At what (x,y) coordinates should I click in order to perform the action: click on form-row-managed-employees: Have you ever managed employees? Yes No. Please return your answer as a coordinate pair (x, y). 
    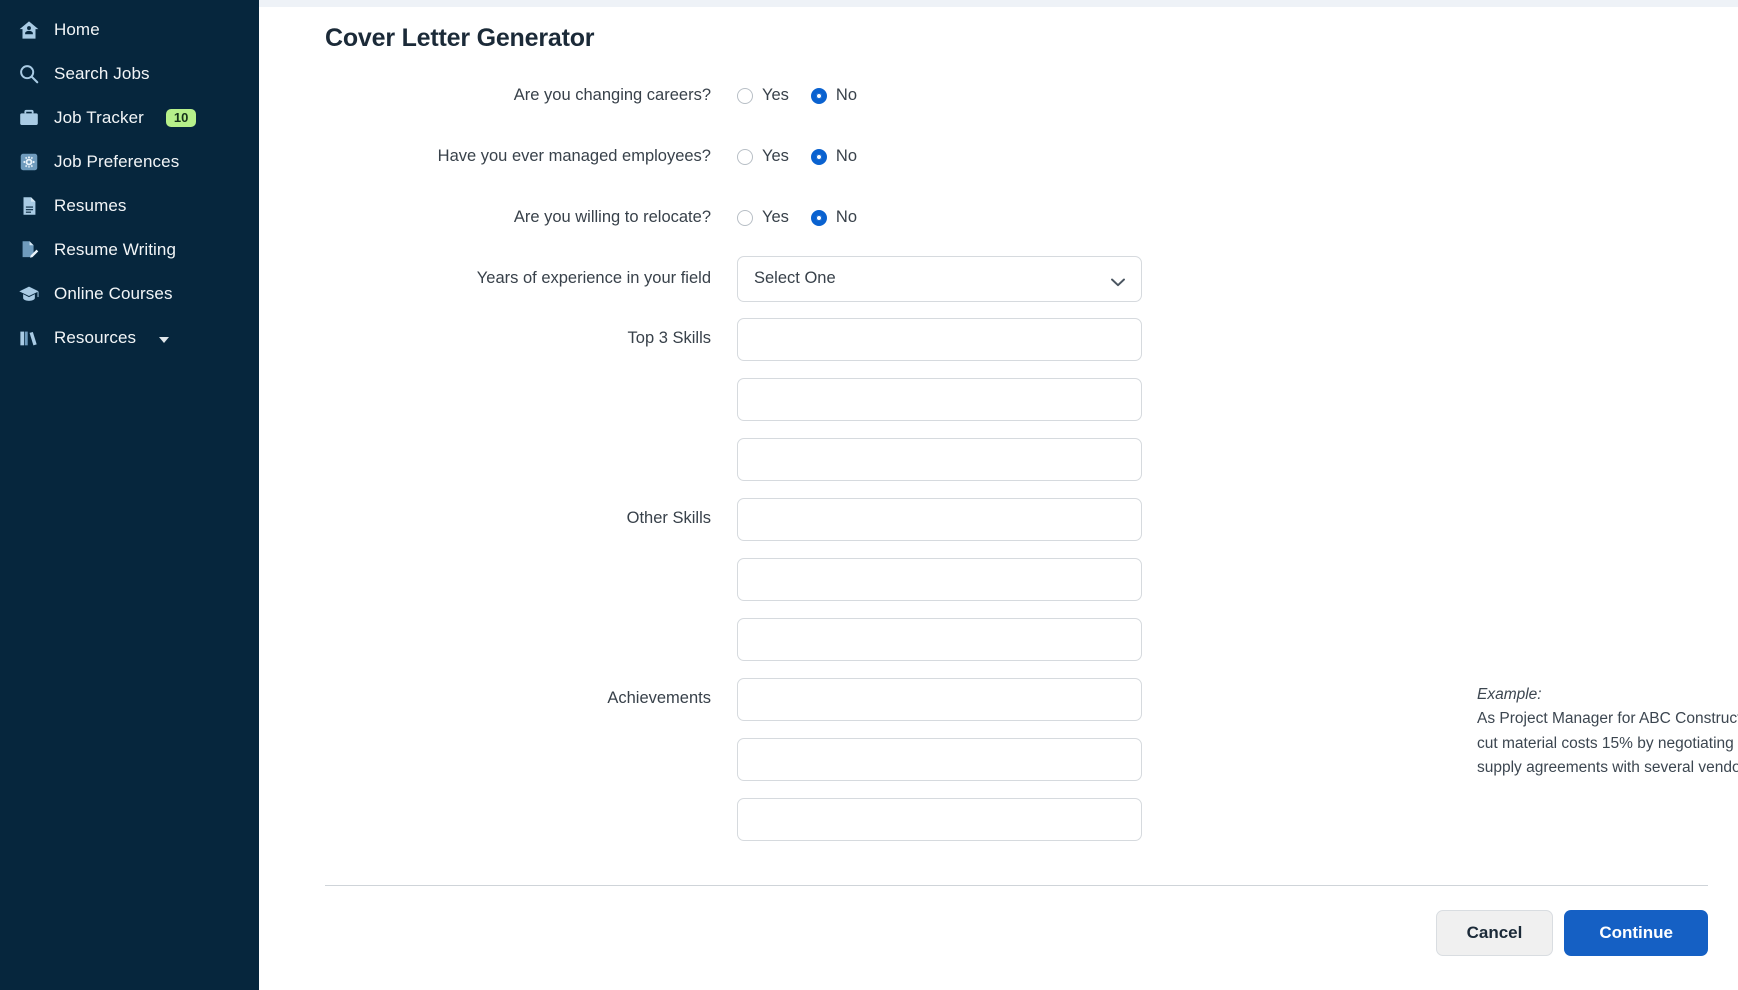
    Looking at the image, I should click on (1016, 156).